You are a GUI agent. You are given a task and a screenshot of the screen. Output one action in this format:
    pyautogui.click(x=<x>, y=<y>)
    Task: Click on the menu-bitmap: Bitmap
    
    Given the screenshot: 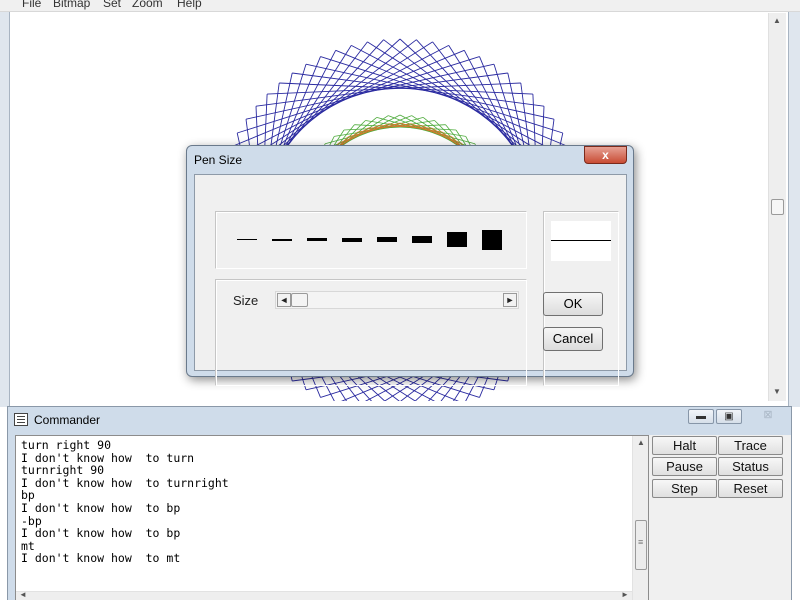 What is the action you would take?
    pyautogui.click(x=71, y=5)
    